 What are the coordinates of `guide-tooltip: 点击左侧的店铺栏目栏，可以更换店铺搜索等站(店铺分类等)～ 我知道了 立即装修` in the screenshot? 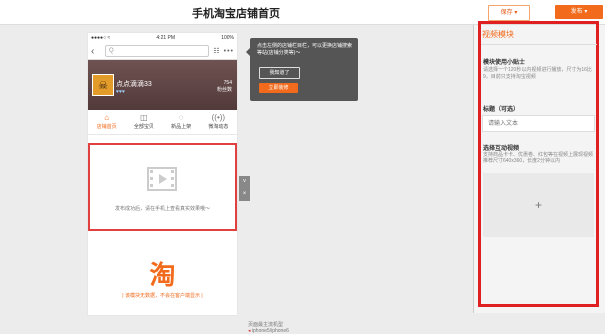 It's located at (302, 69).